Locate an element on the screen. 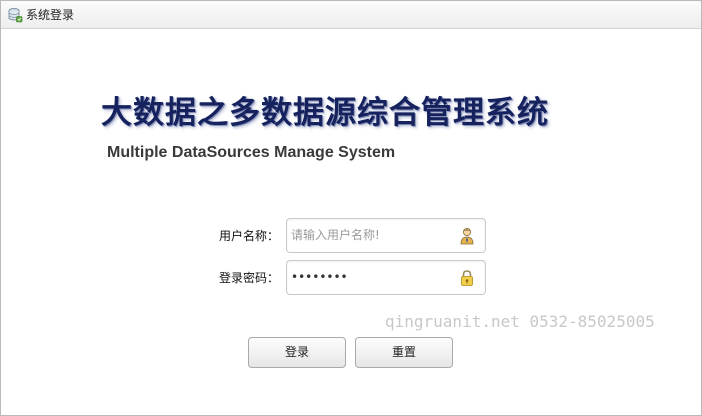 This screenshot has height=416, width=702. username-label: 用户名称： is located at coordinates (249, 236).